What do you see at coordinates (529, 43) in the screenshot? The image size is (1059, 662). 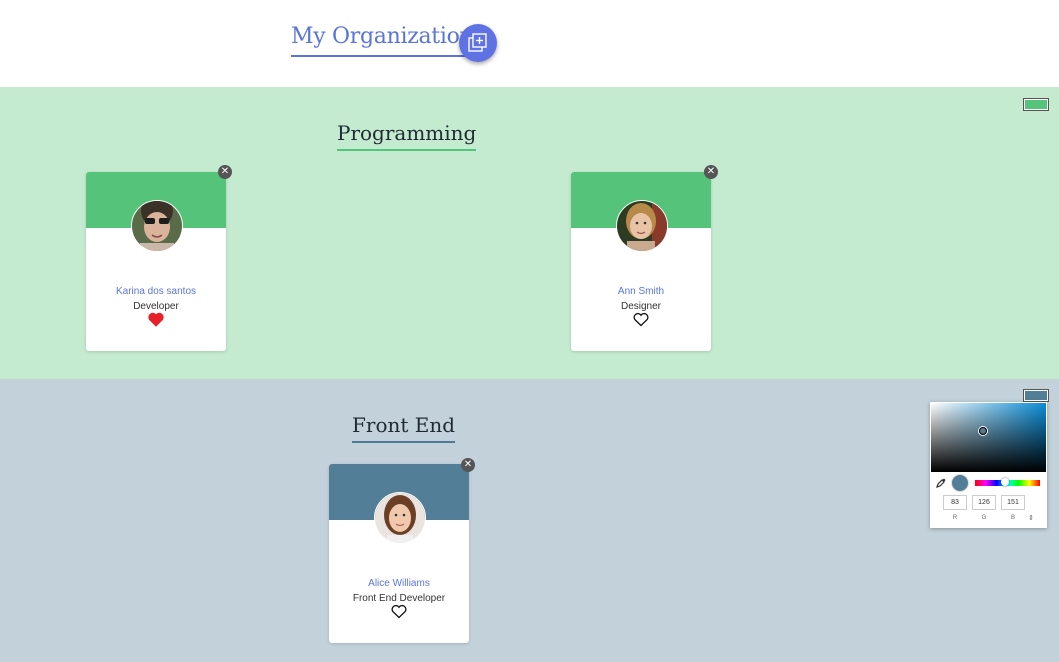 I see `app-header: My Organization` at bounding box center [529, 43].